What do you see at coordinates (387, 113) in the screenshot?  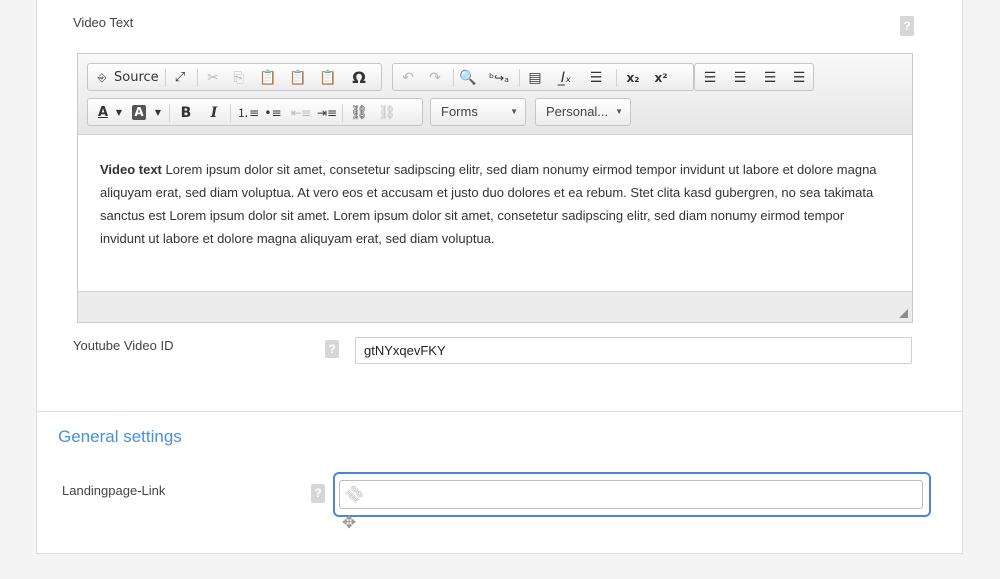 I see `unlink-icon: ⛓` at bounding box center [387, 113].